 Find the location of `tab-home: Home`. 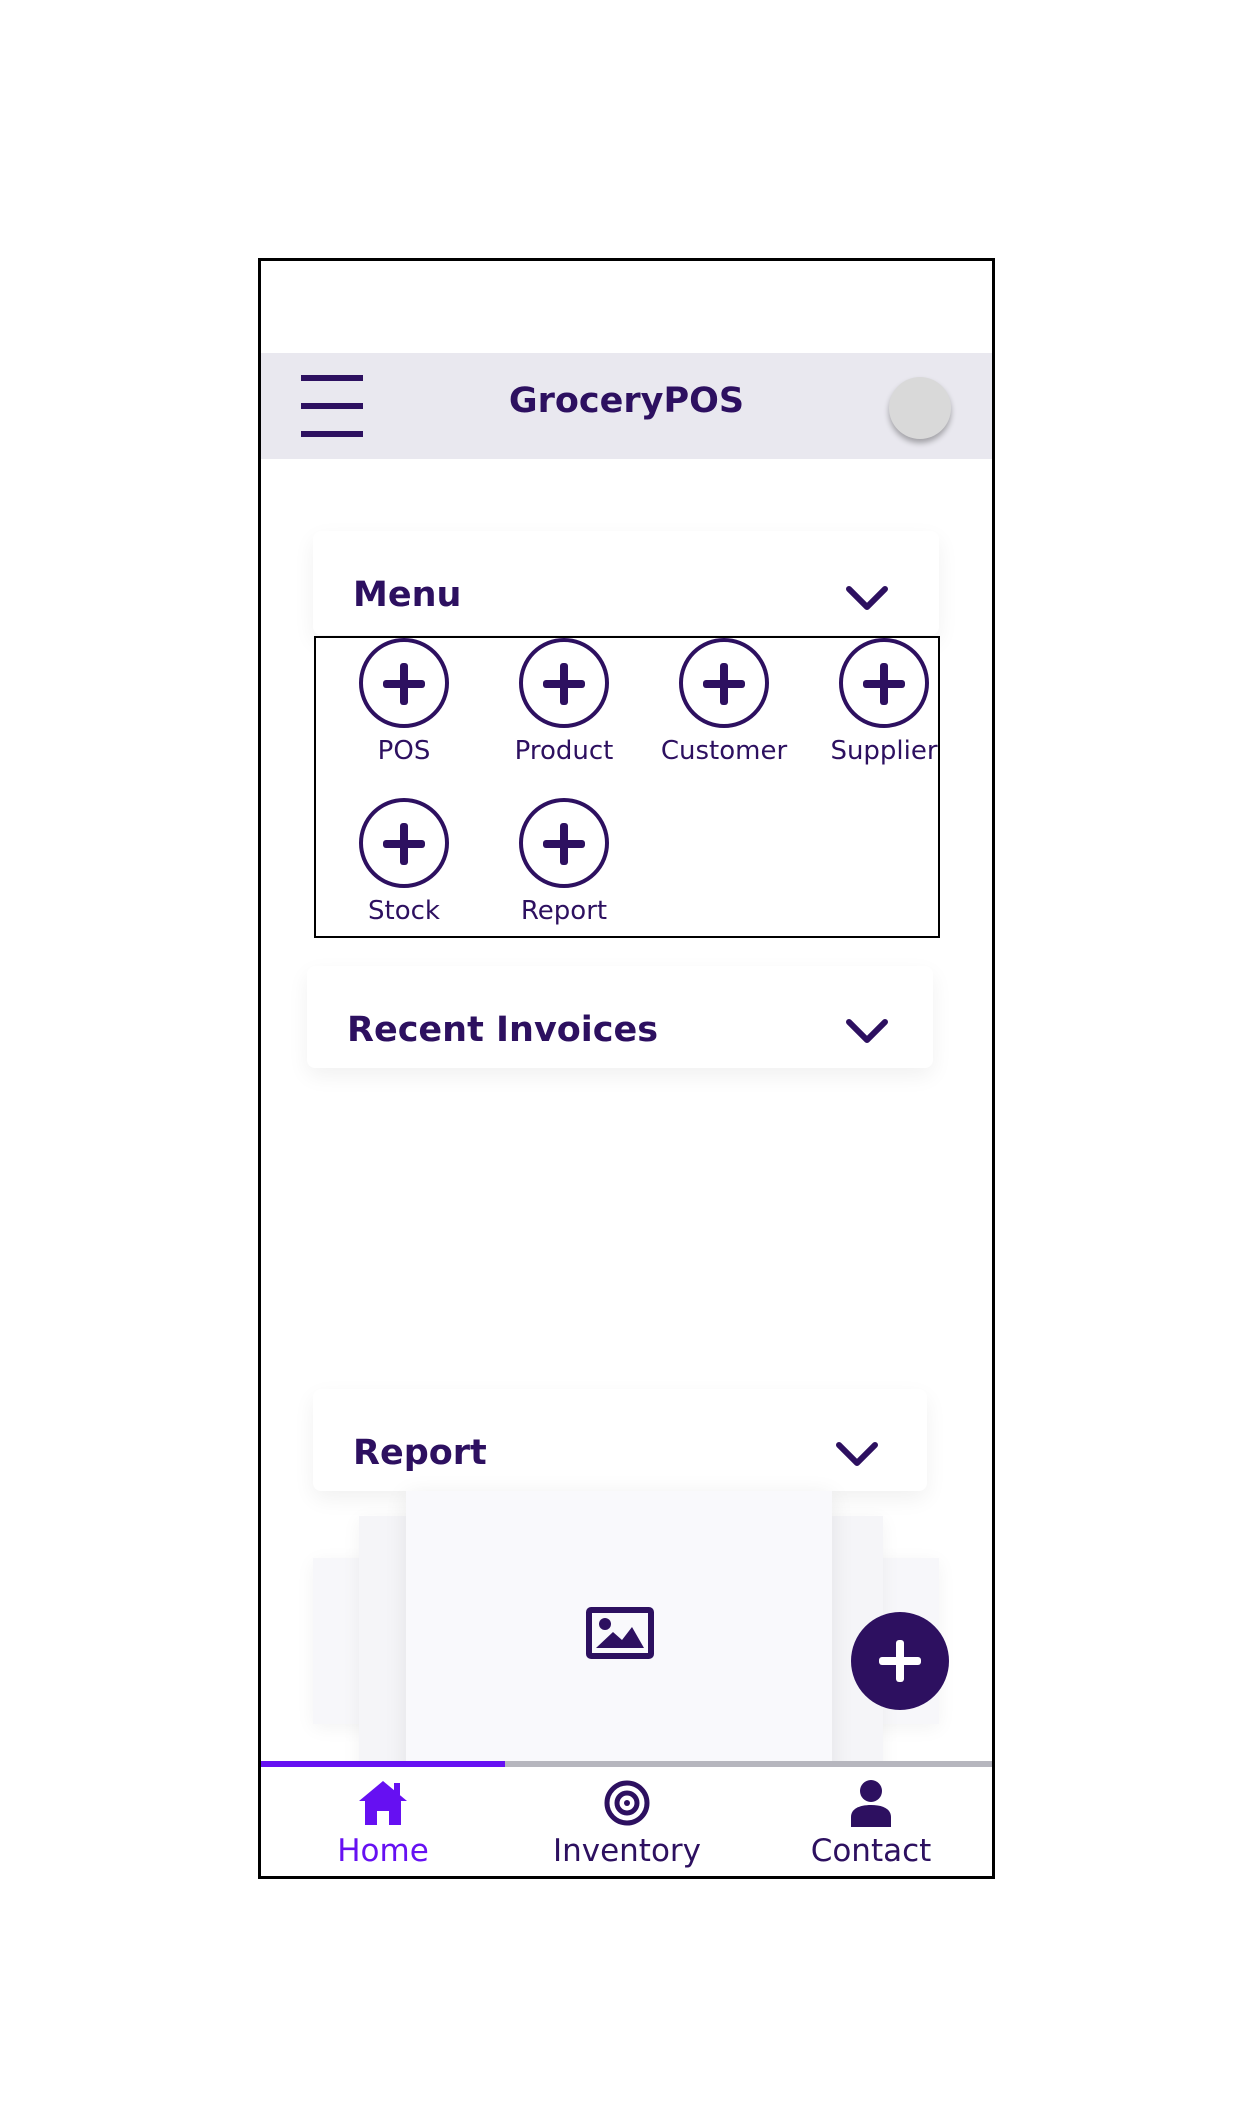

tab-home: Home is located at coordinates (383, 1821).